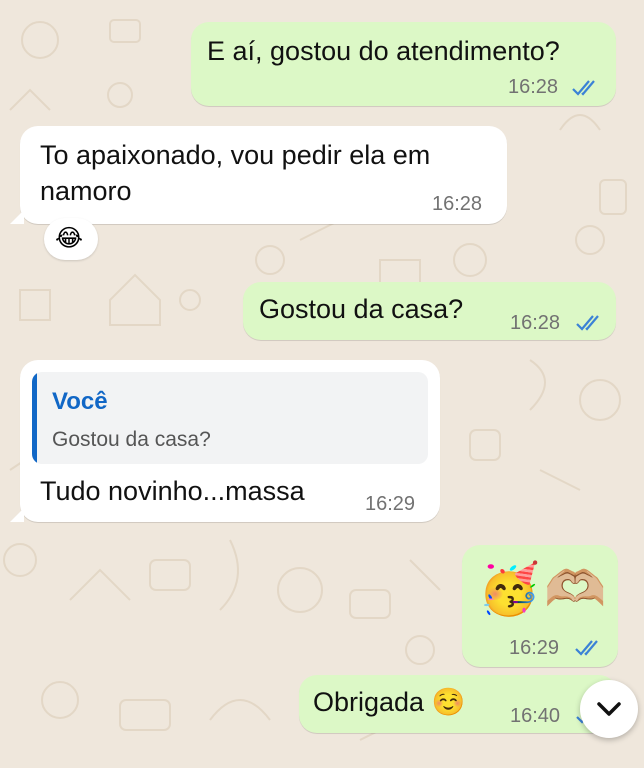  I want to click on message-outgoing: E aí, gostou do atendimento? 16:28, so click(403, 64).